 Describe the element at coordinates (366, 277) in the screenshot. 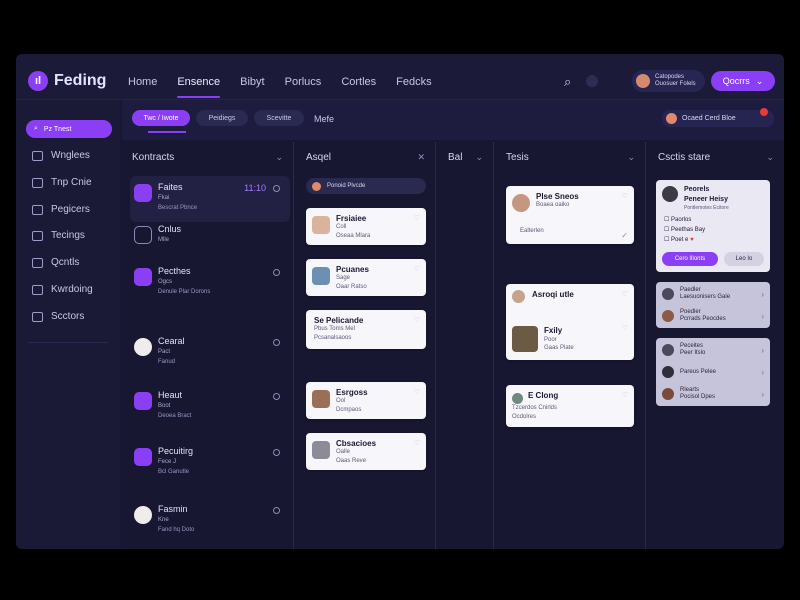

I see `board-card: Pcuanes Sage Oaar Ratso ♡` at that location.